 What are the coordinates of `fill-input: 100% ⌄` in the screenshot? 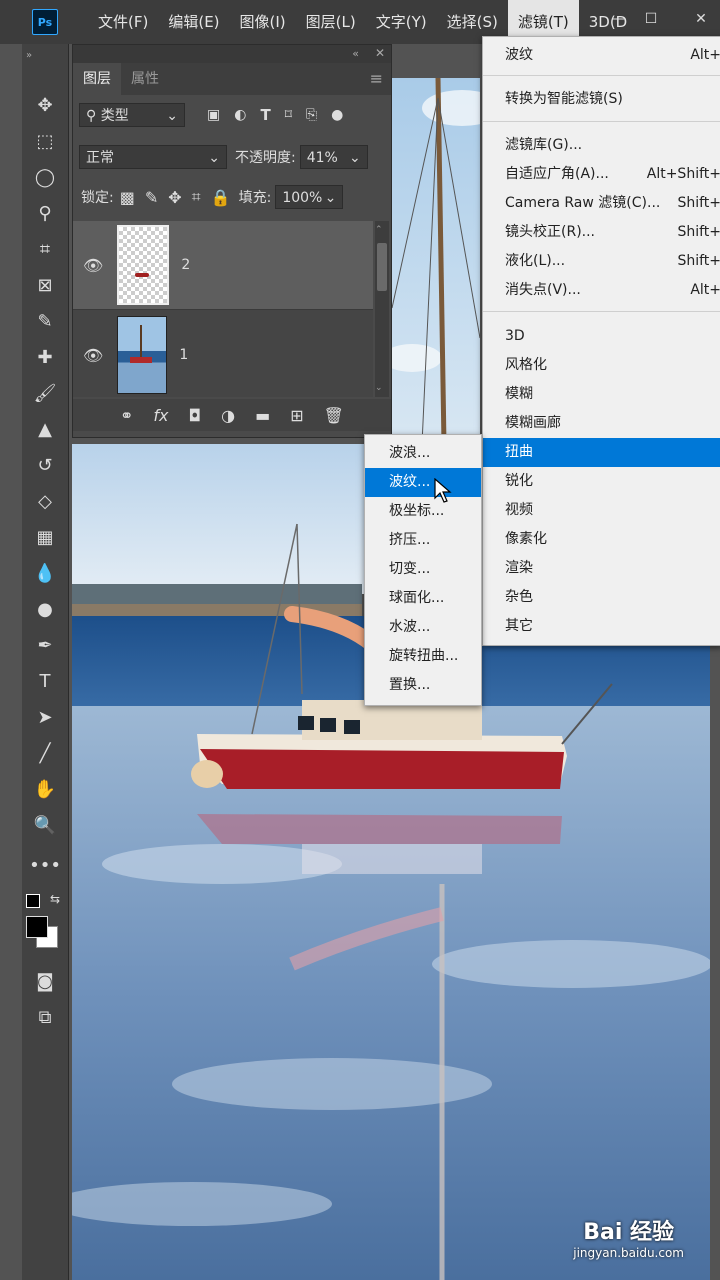 It's located at (309, 197).